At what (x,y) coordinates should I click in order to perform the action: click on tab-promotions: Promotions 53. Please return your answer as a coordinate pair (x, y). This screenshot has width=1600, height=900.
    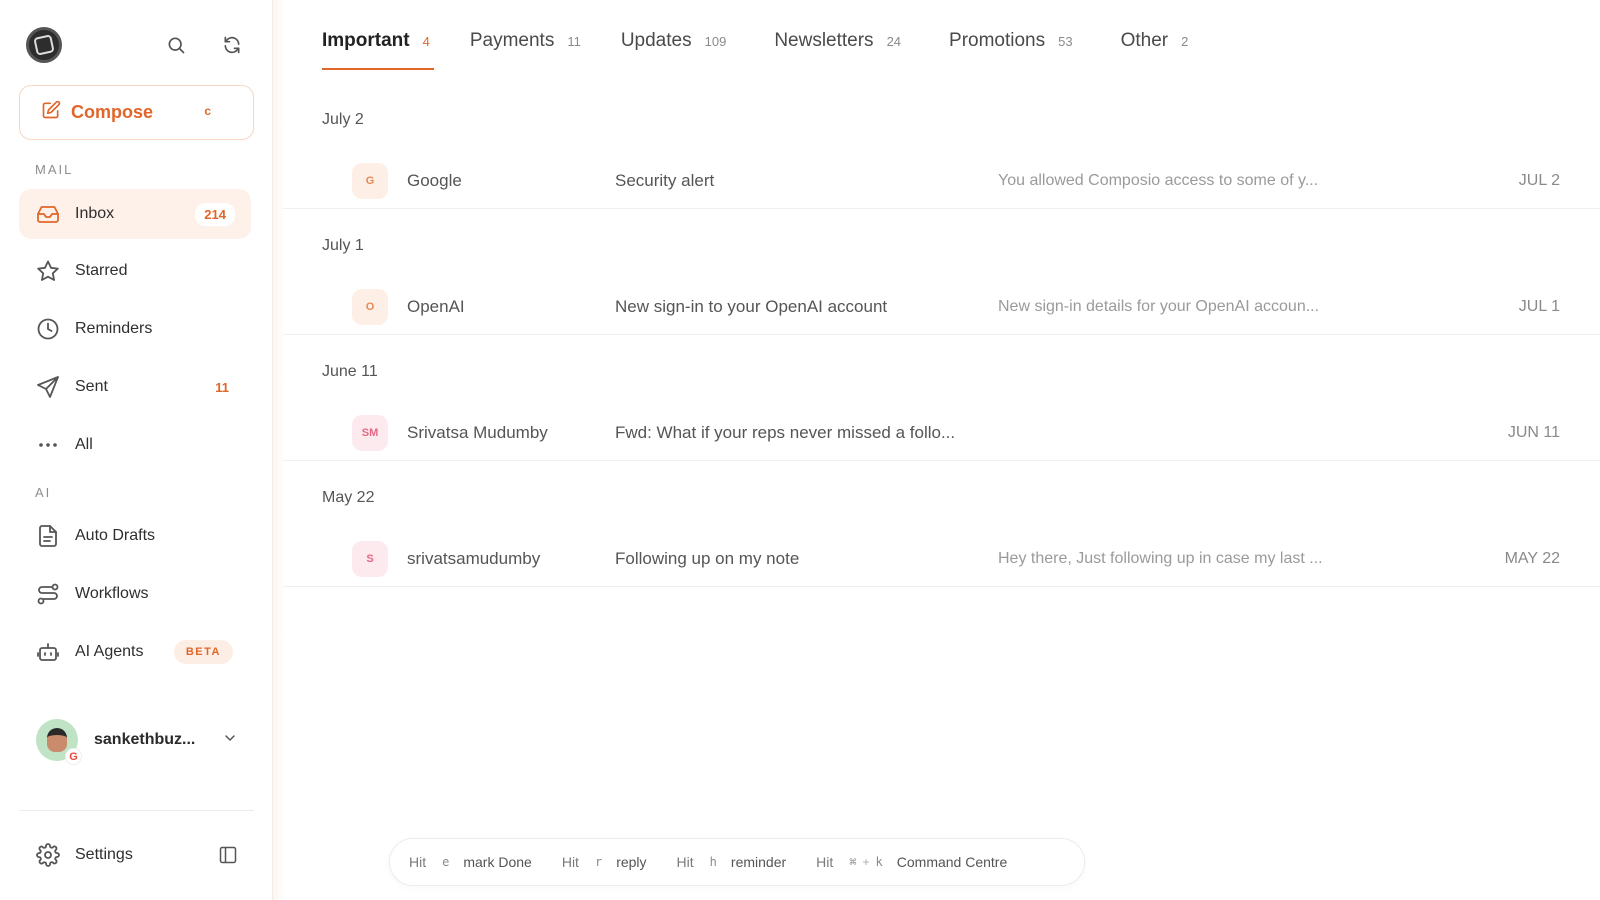
    Looking at the image, I should click on (1011, 50).